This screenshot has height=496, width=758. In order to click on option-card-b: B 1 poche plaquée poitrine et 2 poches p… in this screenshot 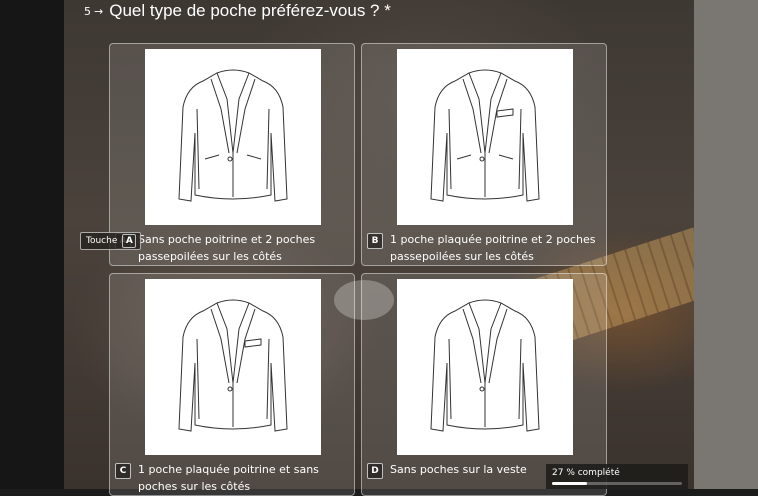, I will do `click(484, 154)`.